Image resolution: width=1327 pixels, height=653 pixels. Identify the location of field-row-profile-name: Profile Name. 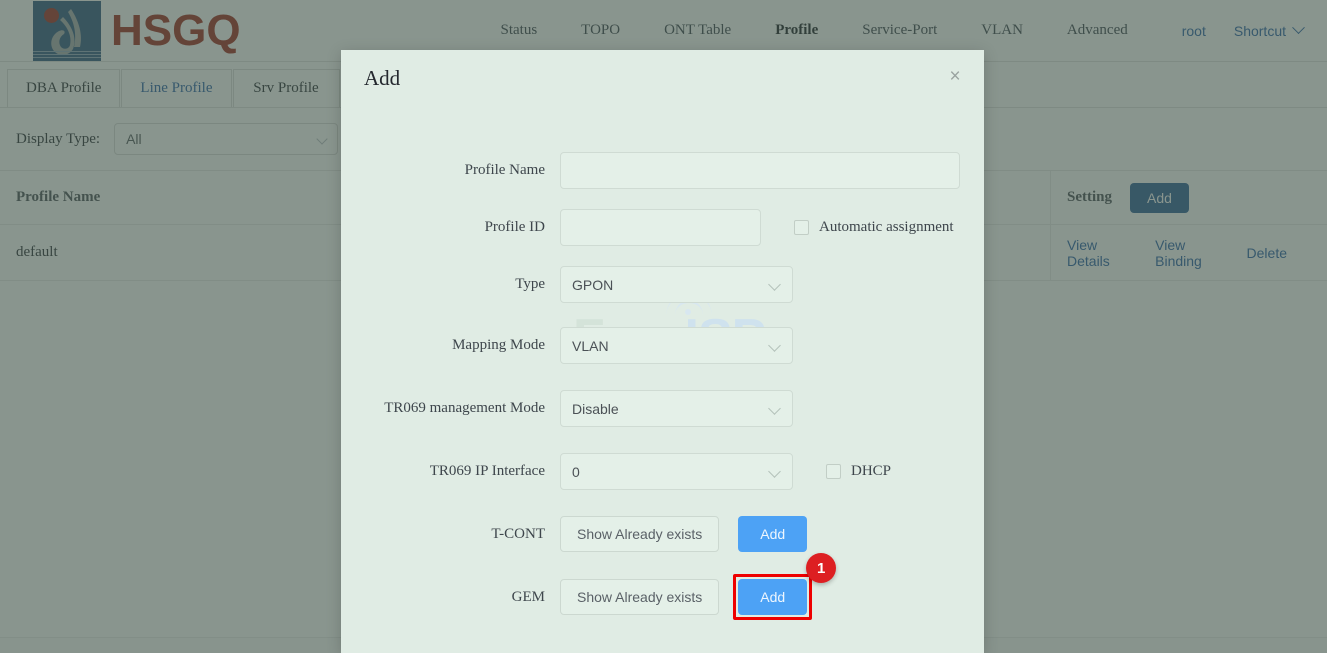
(662, 170).